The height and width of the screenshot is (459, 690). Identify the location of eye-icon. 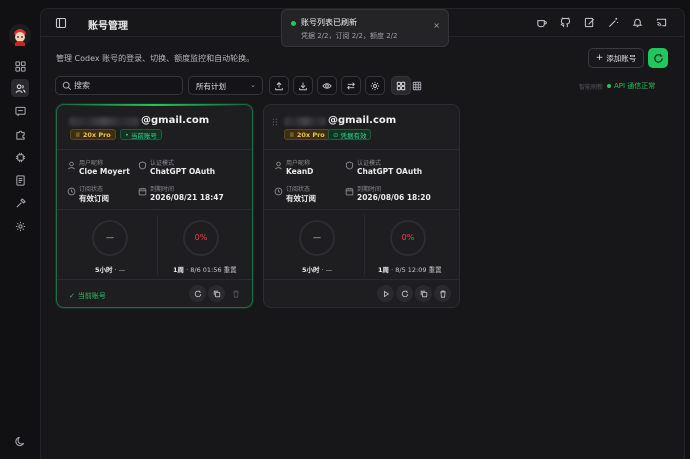
(327, 85).